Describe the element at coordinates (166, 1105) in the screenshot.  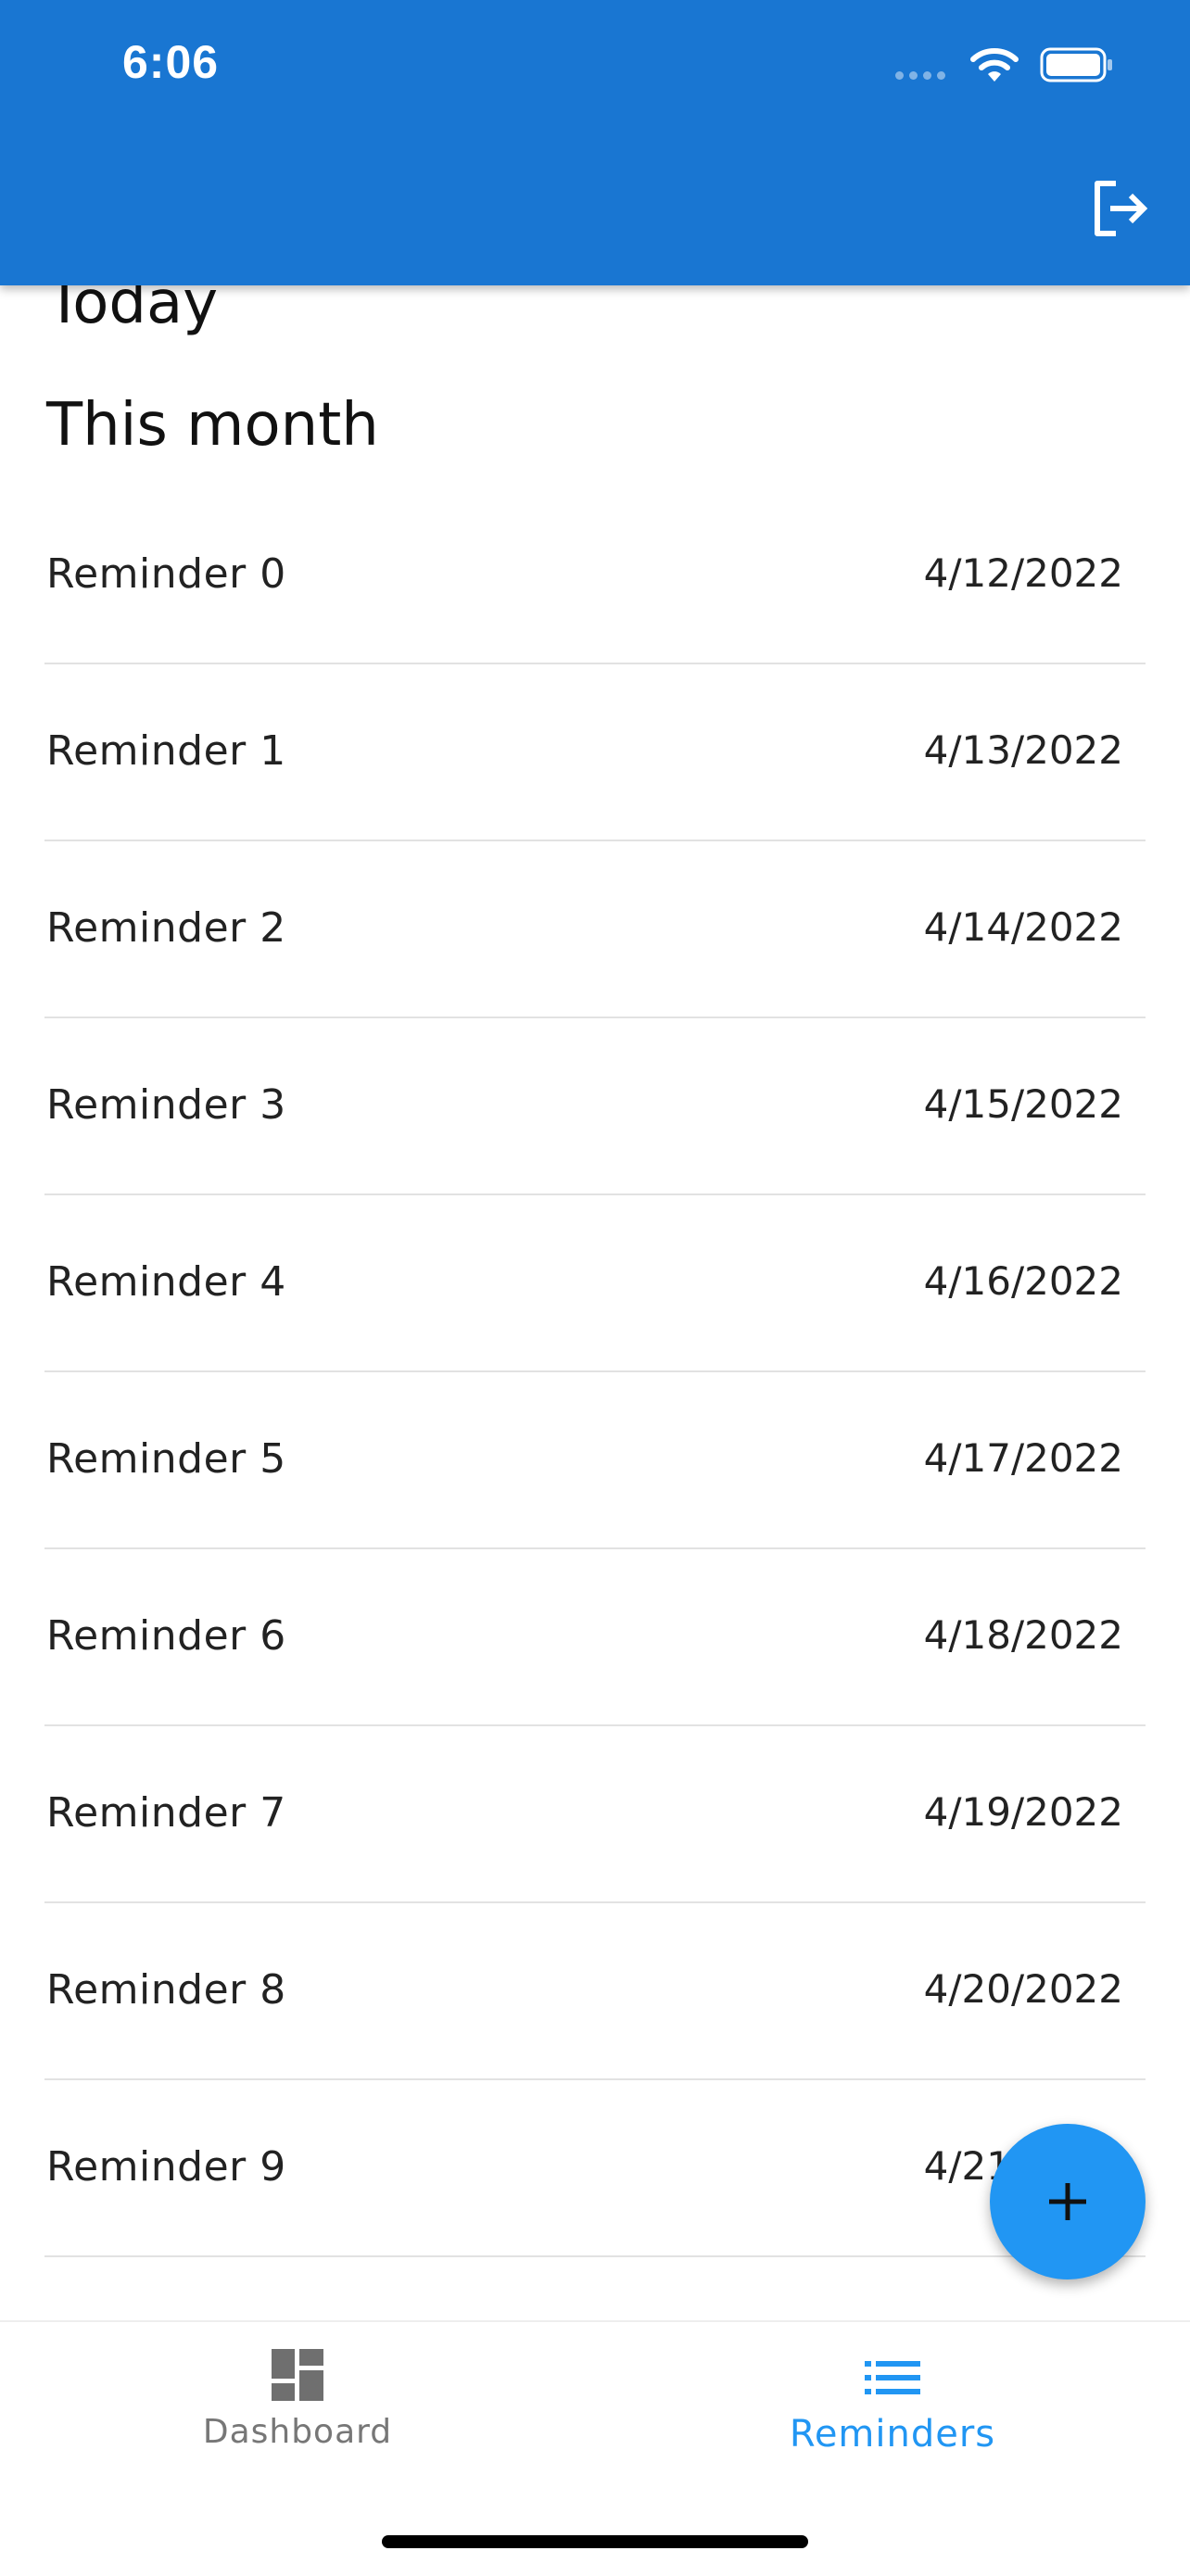
I see `reminder-title: Reminder 3` at that location.